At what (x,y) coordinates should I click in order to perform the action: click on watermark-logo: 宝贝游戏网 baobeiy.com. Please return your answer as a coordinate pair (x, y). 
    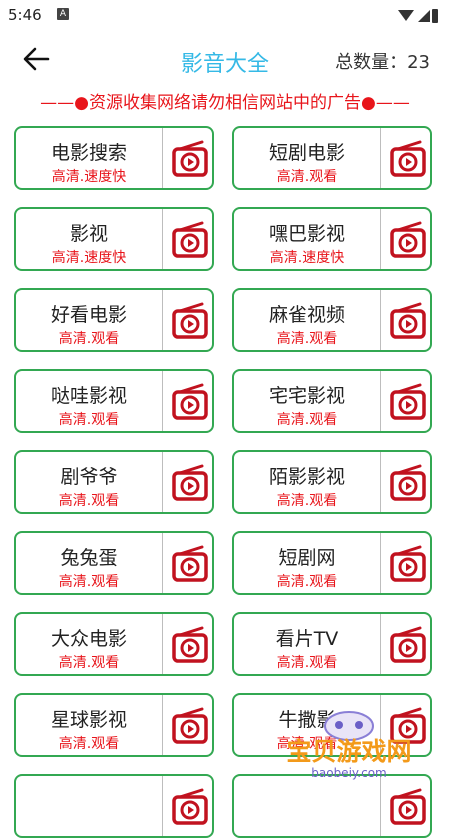
    Looking at the image, I should click on (349, 748).